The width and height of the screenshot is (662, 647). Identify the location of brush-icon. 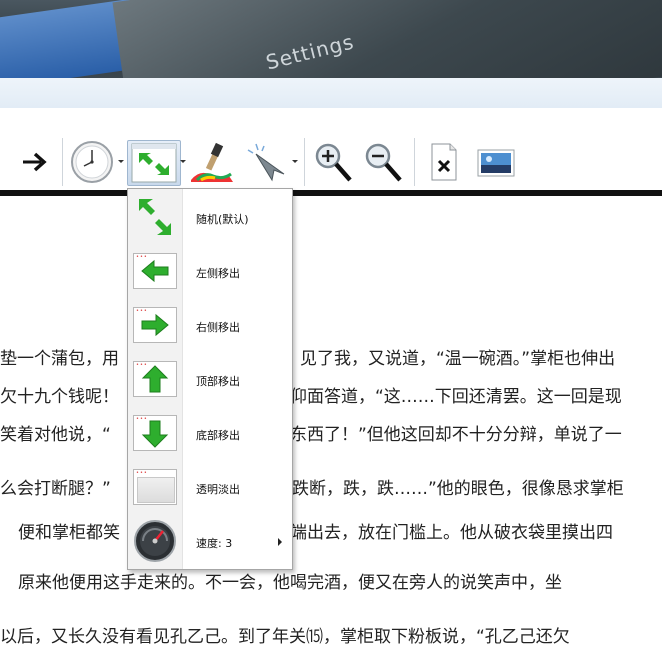
(213, 162).